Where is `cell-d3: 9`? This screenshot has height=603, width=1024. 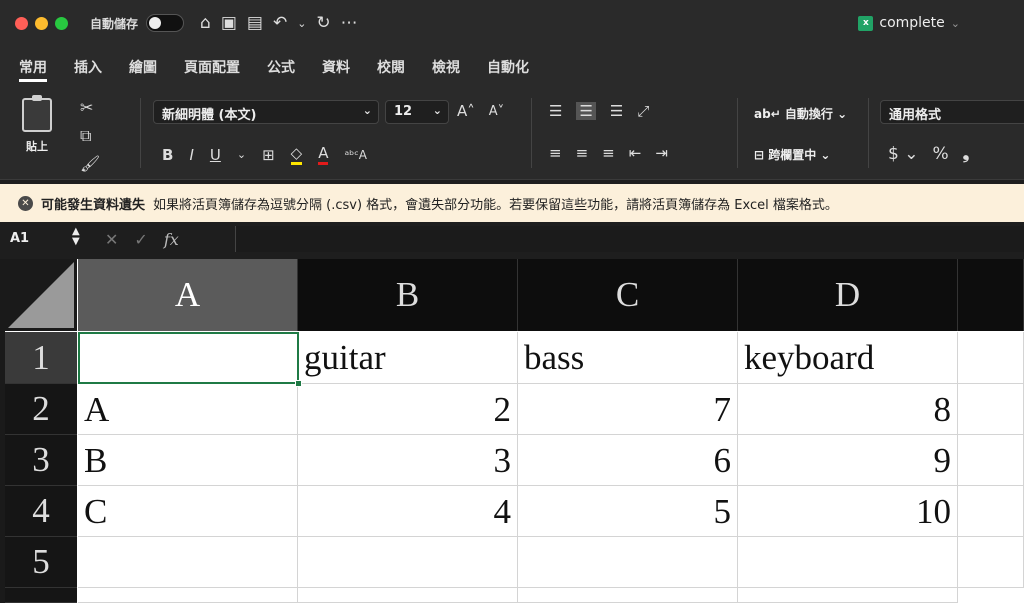
cell-d3: 9 is located at coordinates (848, 460).